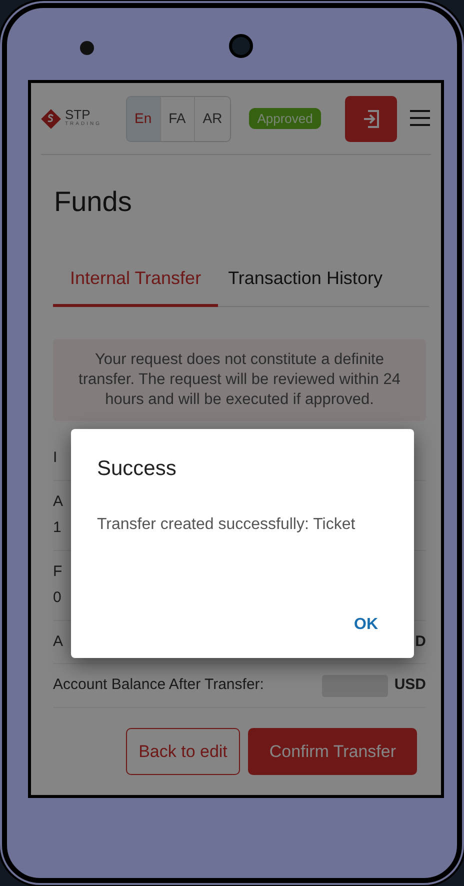  Describe the element at coordinates (158, 685) in the screenshot. I see `field-label: Account Balance After Transfer:` at that location.